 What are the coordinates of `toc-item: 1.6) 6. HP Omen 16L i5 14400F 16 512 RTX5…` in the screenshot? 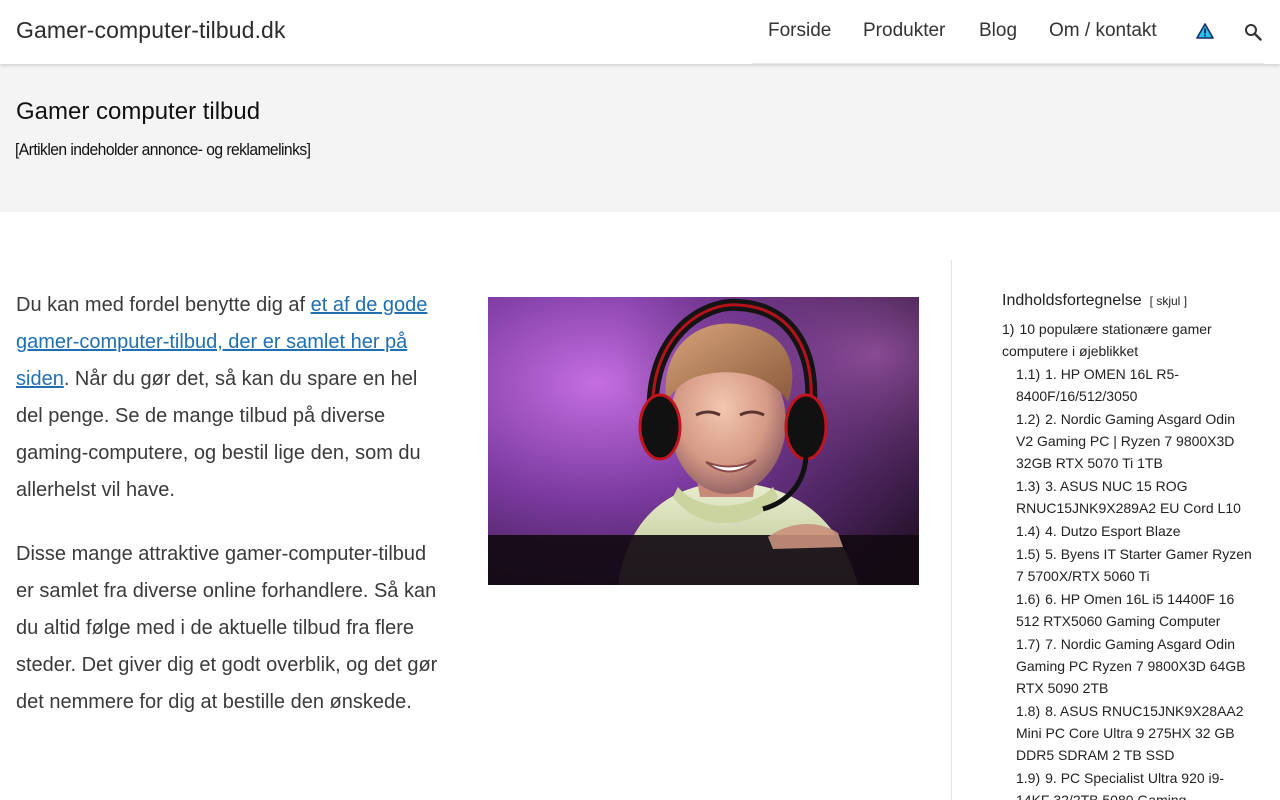 It's located at (1127, 610).